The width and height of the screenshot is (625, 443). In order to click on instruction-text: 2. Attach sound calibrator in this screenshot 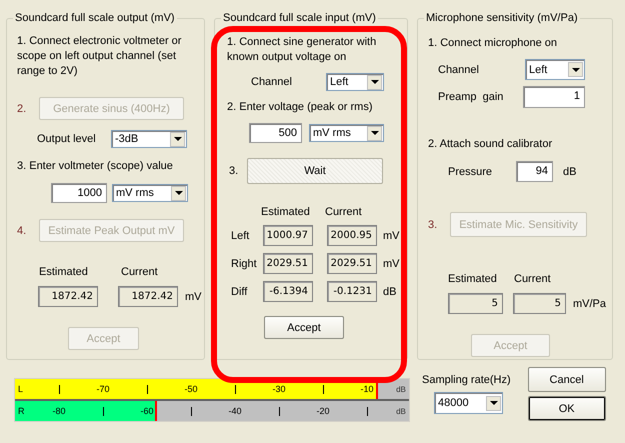, I will do `click(491, 144)`.